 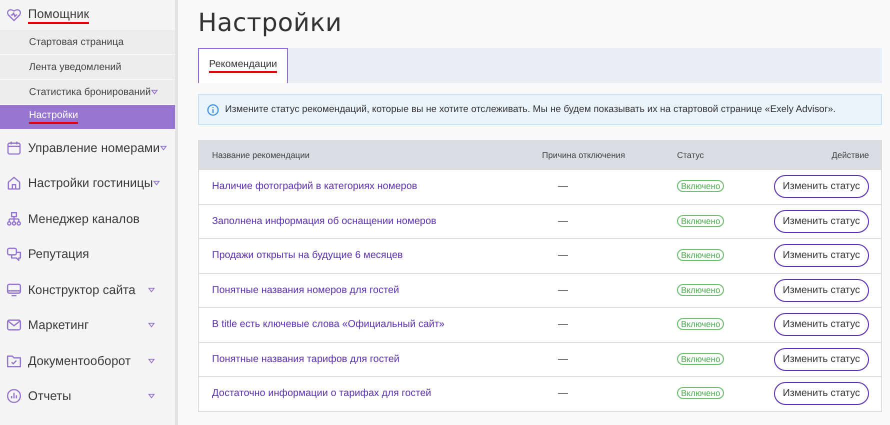 What do you see at coordinates (315, 186) in the screenshot?
I see `recommendation-link: Наличие фотографий в категориях номеров` at bounding box center [315, 186].